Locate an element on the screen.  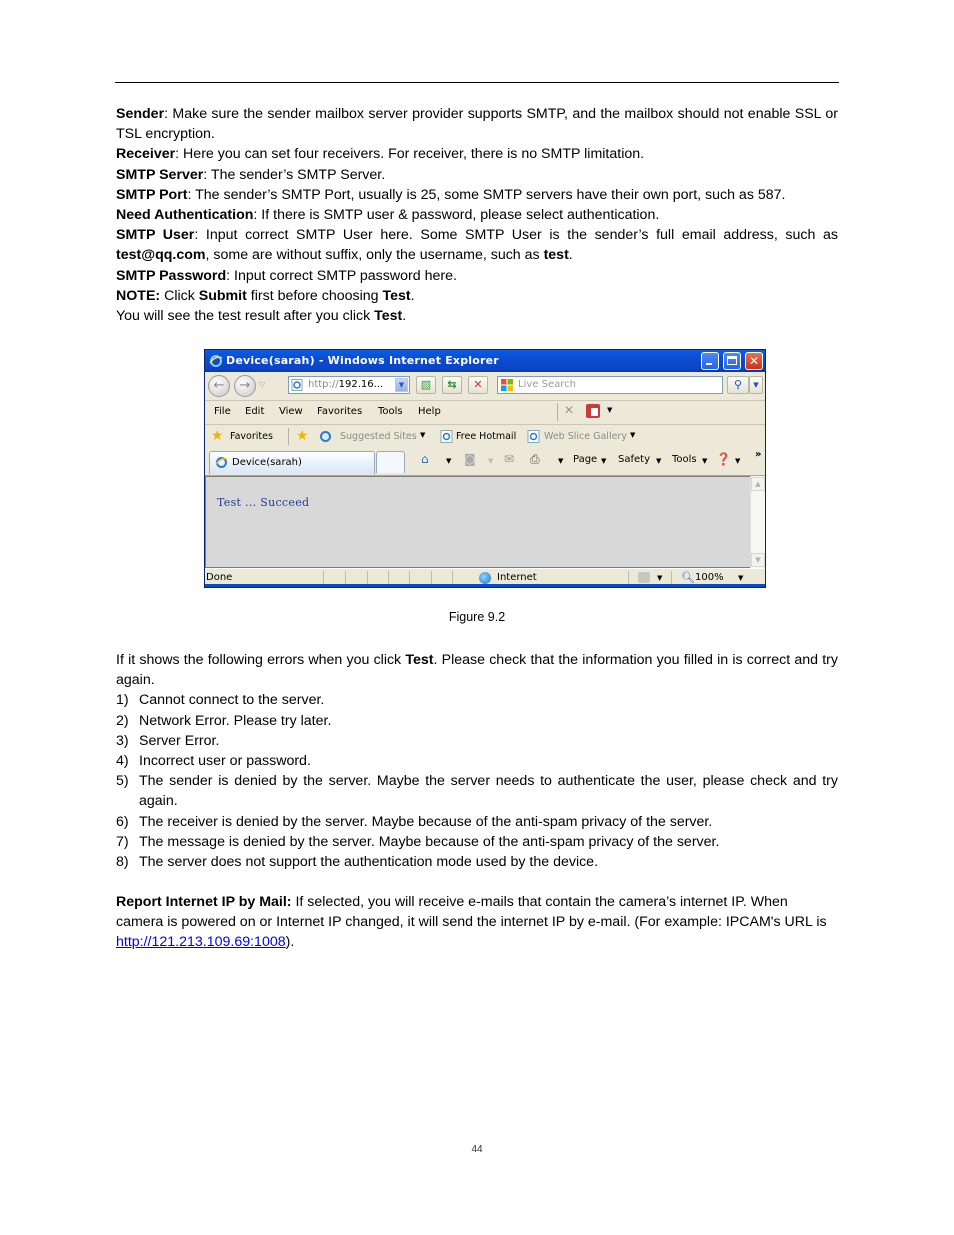
favorites-button: Favorites is located at coordinates (251, 436).